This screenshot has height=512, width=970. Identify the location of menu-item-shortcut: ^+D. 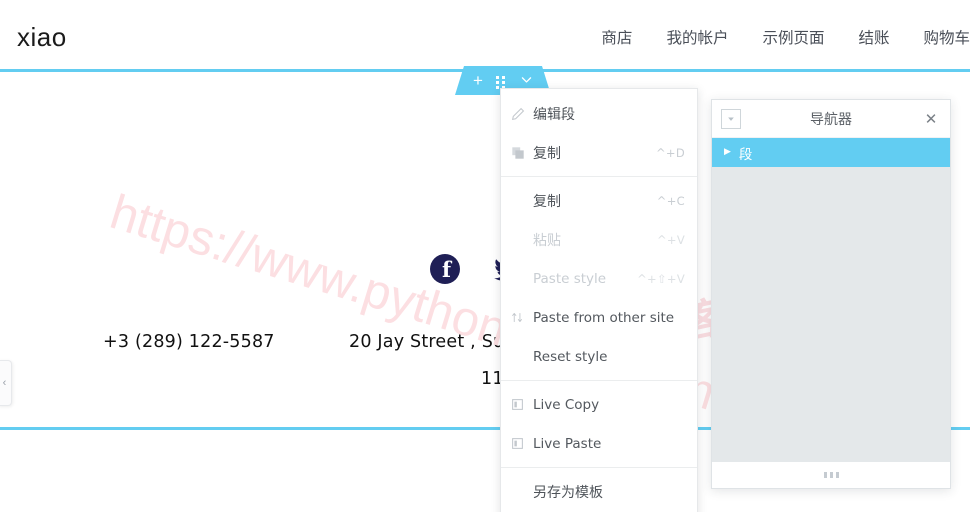
(670, 152).